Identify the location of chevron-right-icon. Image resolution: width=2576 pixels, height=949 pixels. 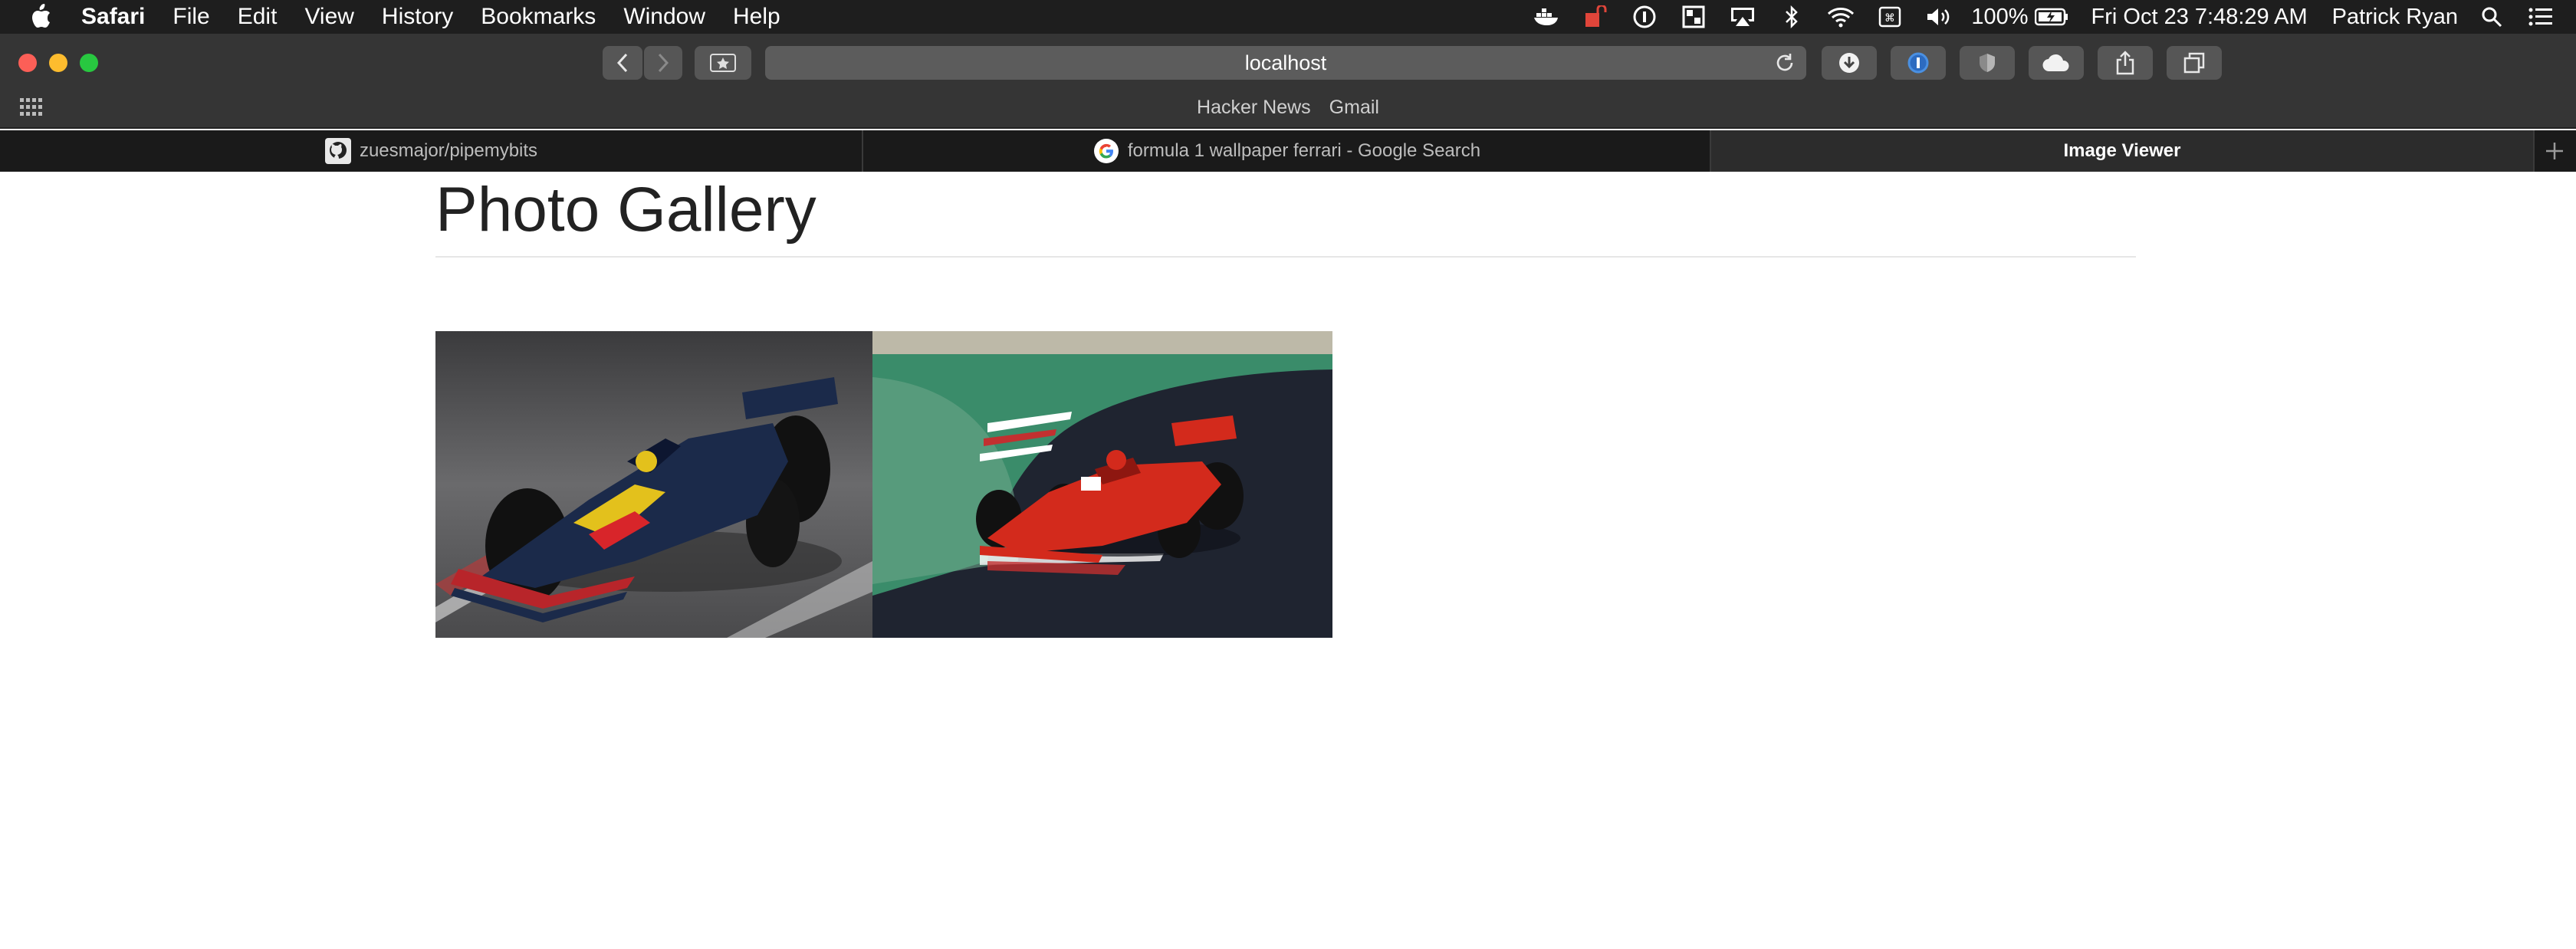
(663, 63).